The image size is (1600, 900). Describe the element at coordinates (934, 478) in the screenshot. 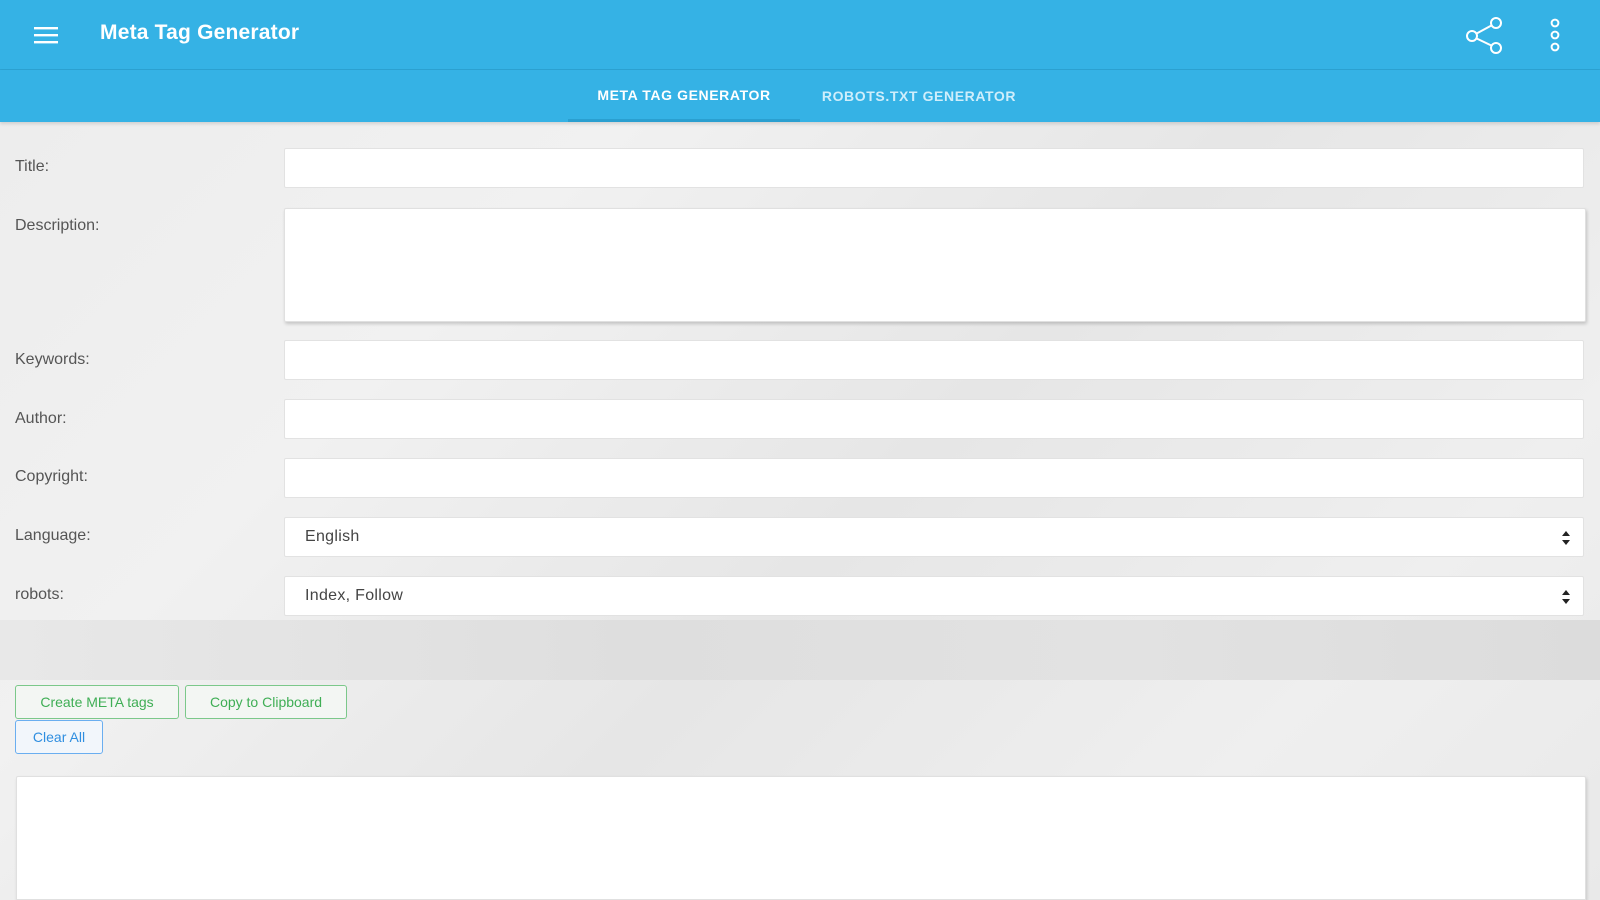

I see `copyright-input` at that location.